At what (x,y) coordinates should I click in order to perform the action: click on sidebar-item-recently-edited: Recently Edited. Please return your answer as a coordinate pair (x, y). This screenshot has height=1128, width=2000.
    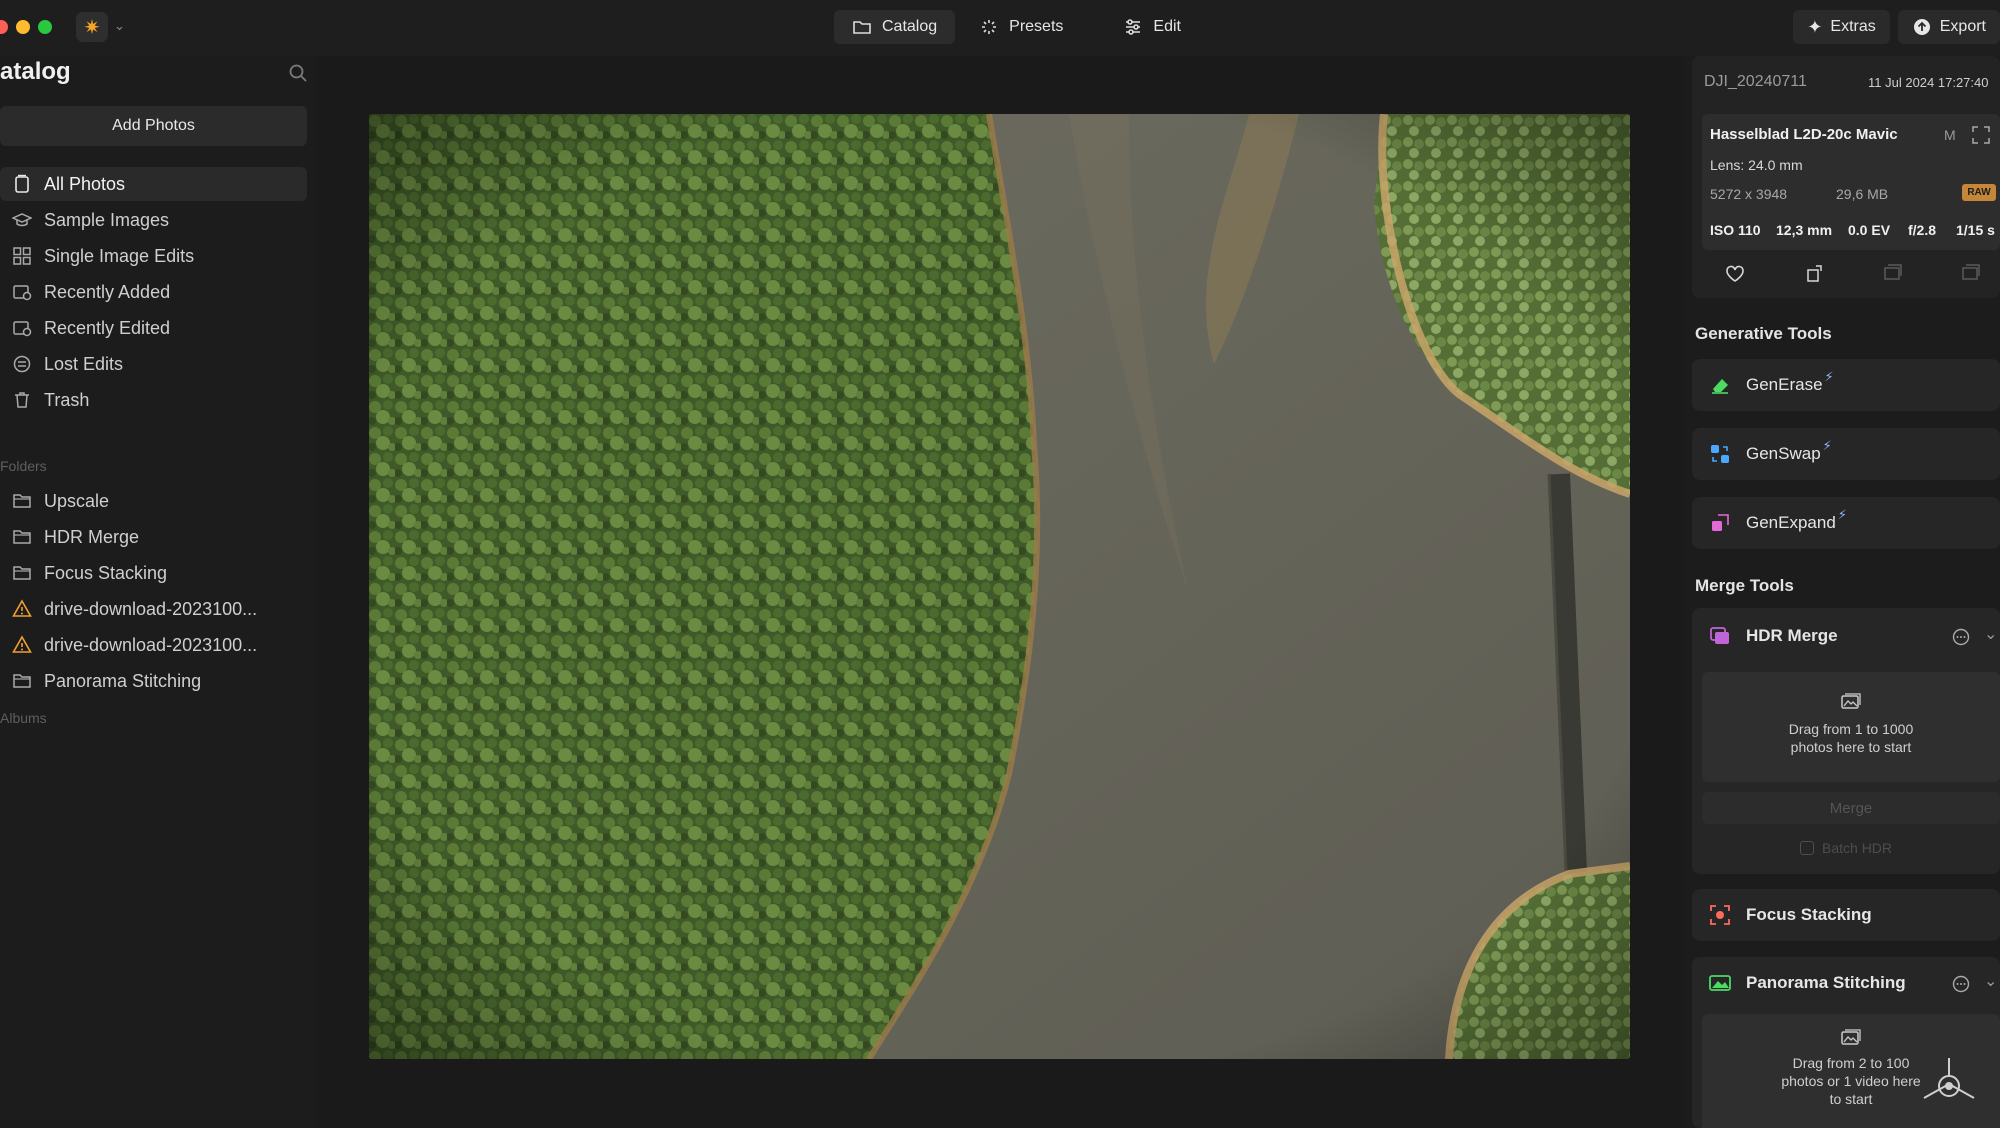
    Looking at the image, I should click on (153, 328).